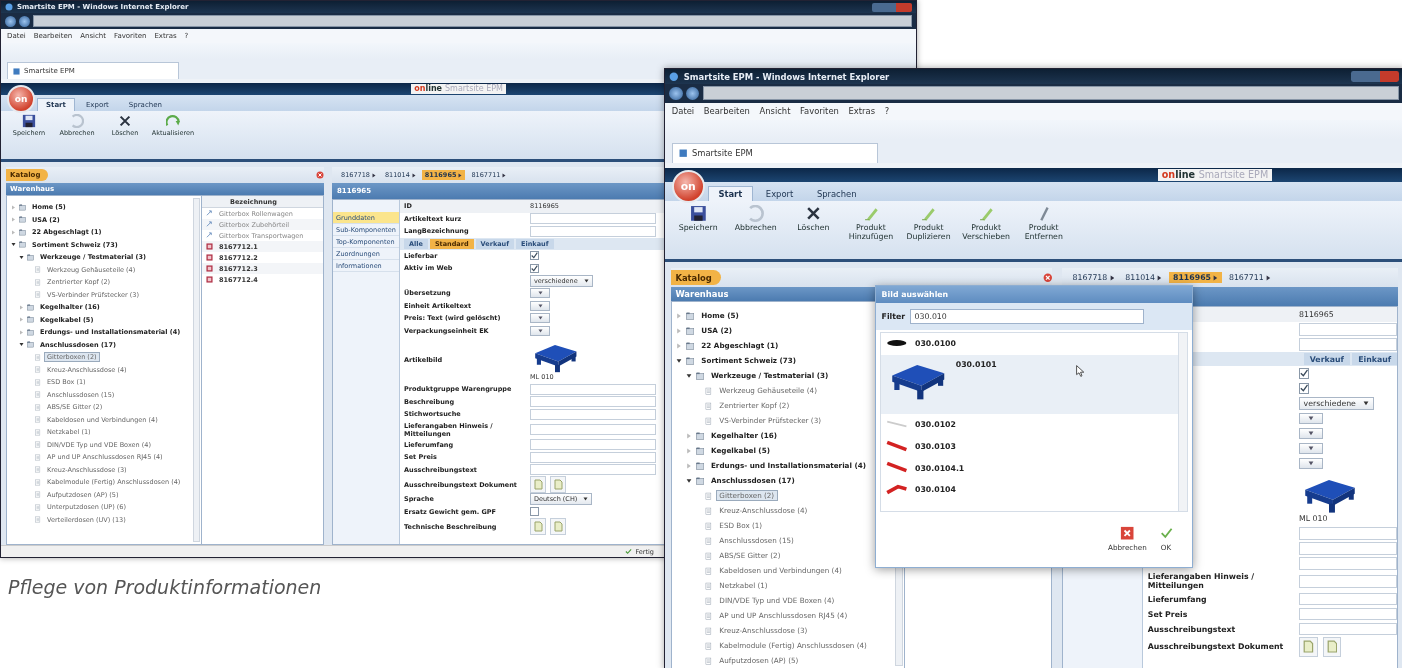 The image size is (1402, 668). I want to click on checkmark-icon, so click(1166, 533).